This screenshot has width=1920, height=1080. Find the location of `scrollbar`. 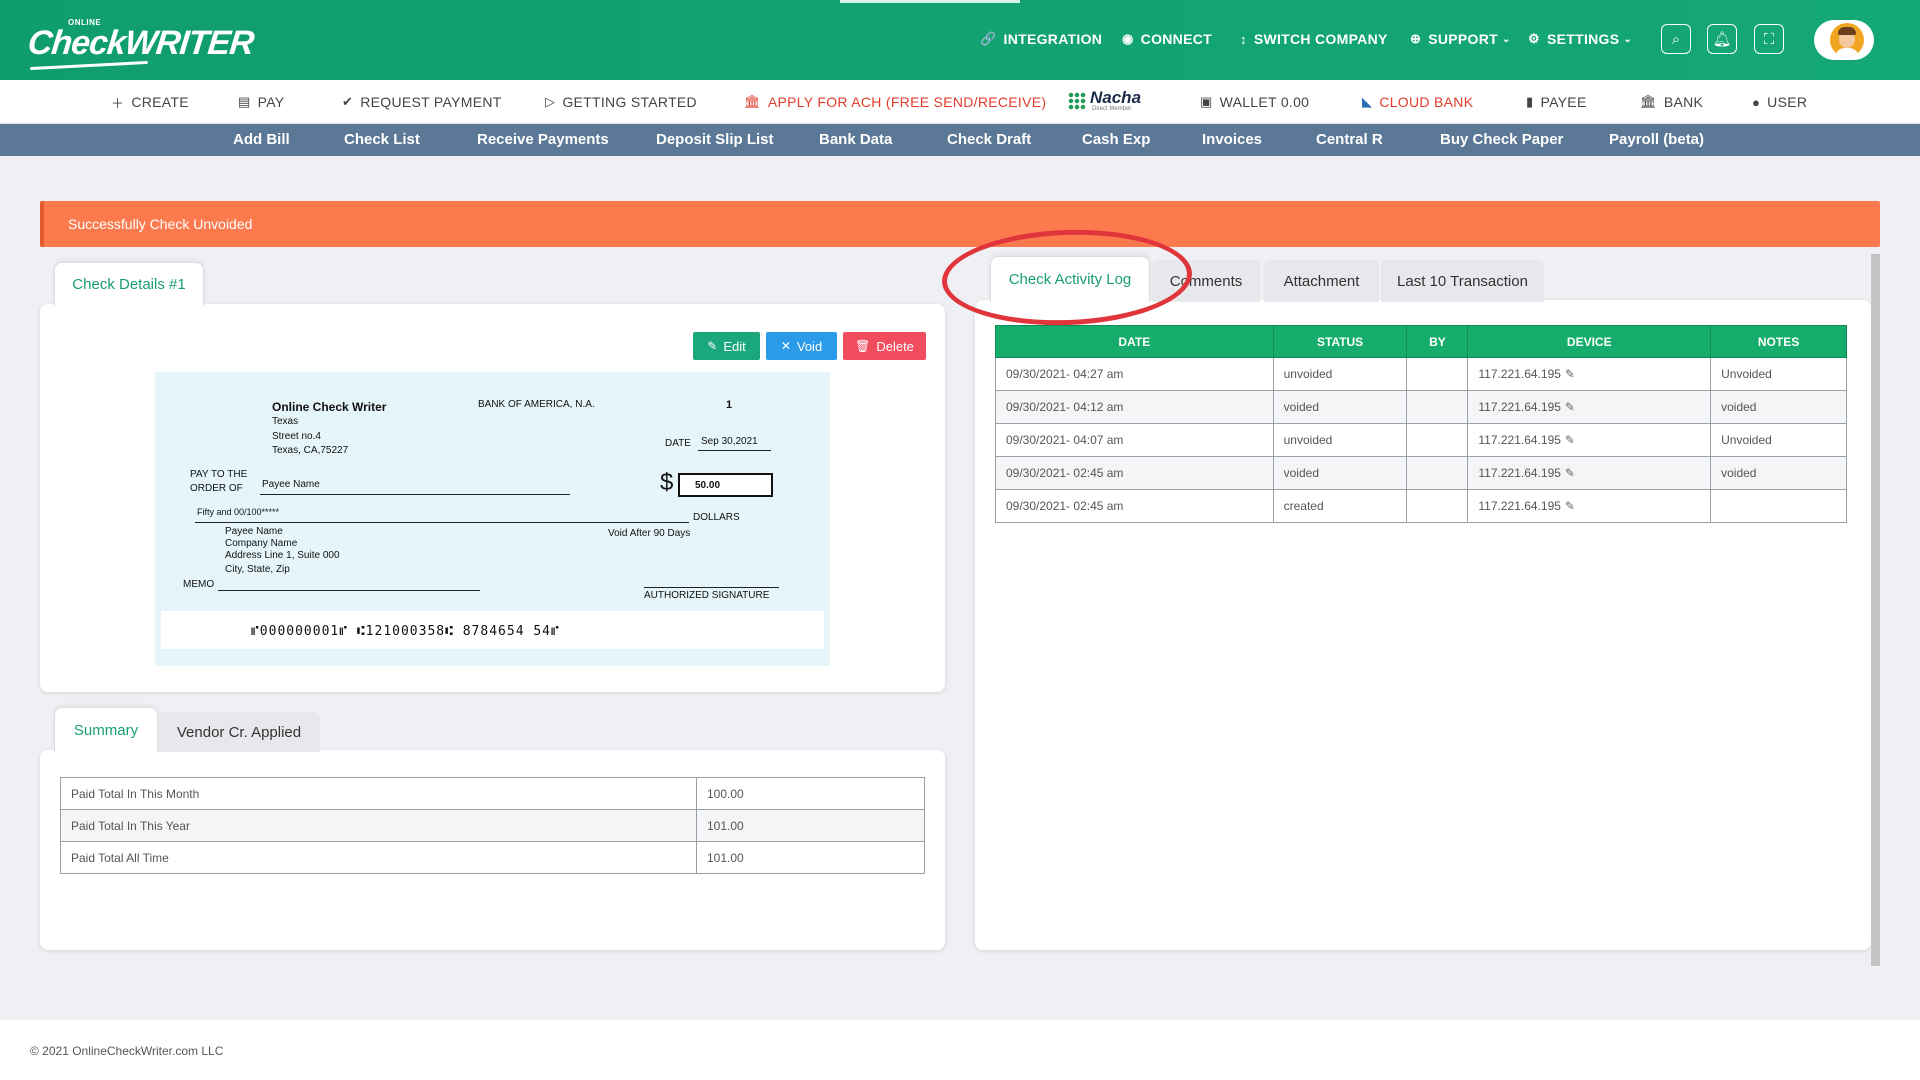

scrollbar is located at coordinates (1875, 610).